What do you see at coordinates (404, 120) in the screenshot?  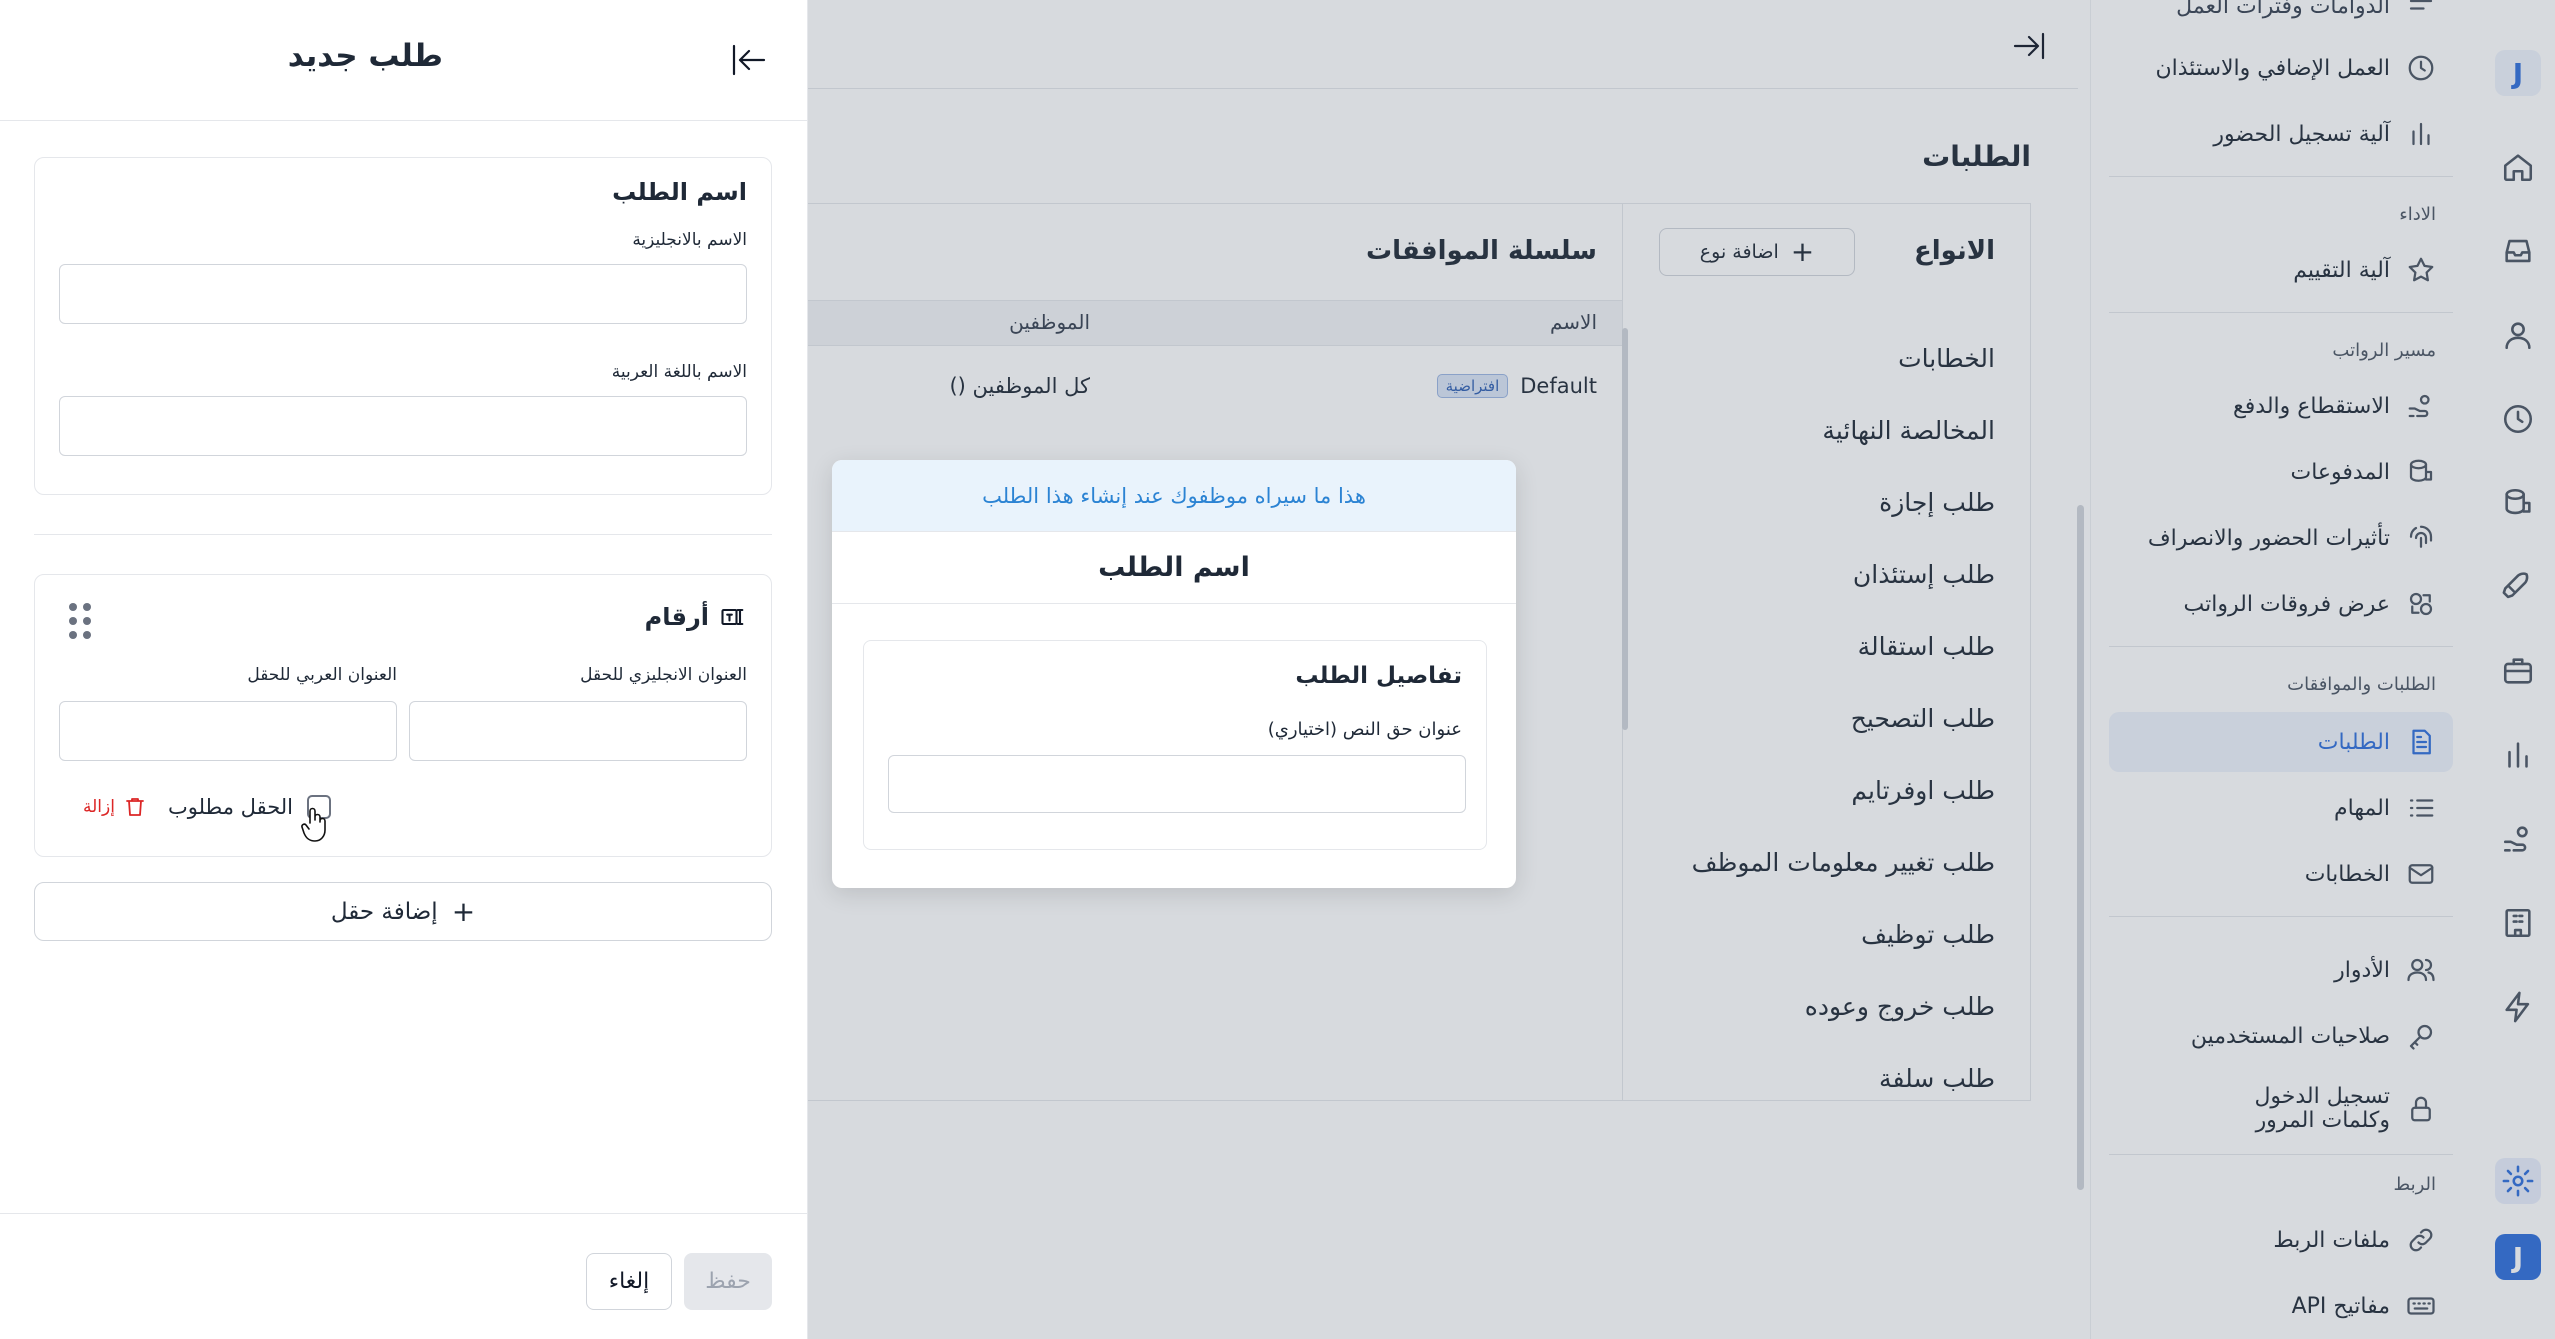 I see `drawer-header-divider` at bounding box center [404, 120].